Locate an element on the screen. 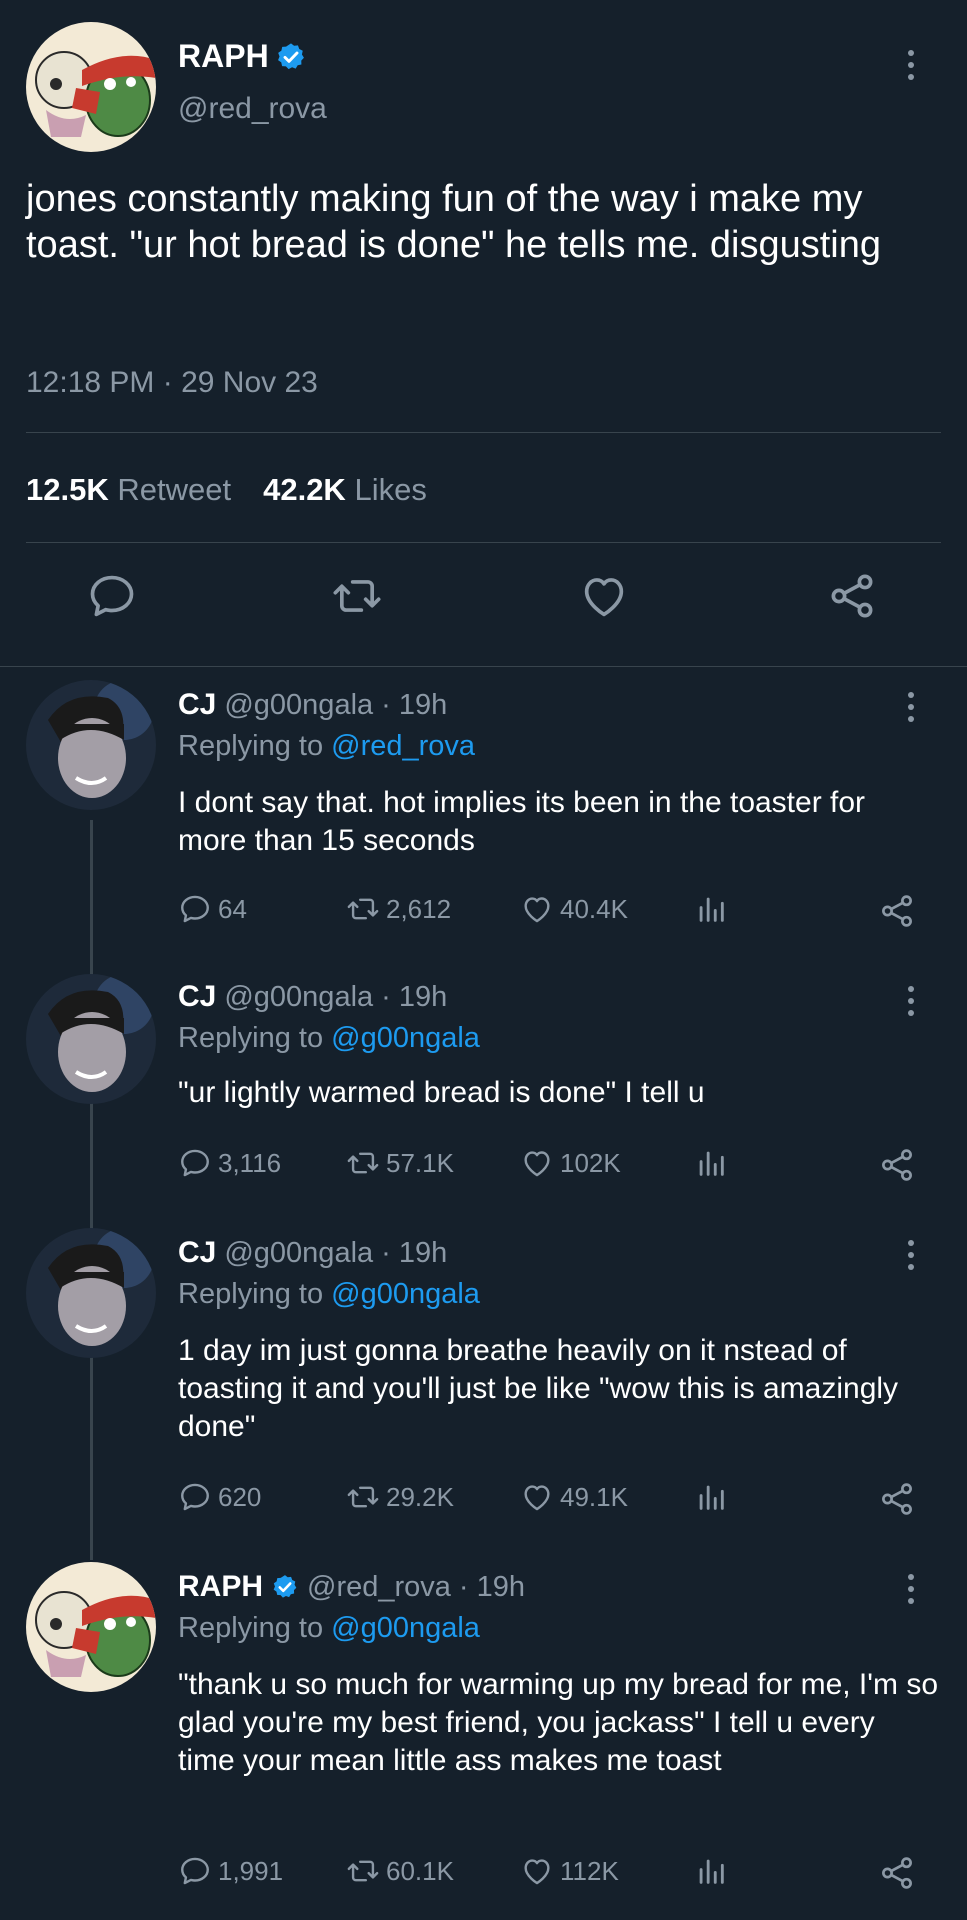 This screenshot has width=967, height=1920. section-divider is located at coordinates (483, 666).